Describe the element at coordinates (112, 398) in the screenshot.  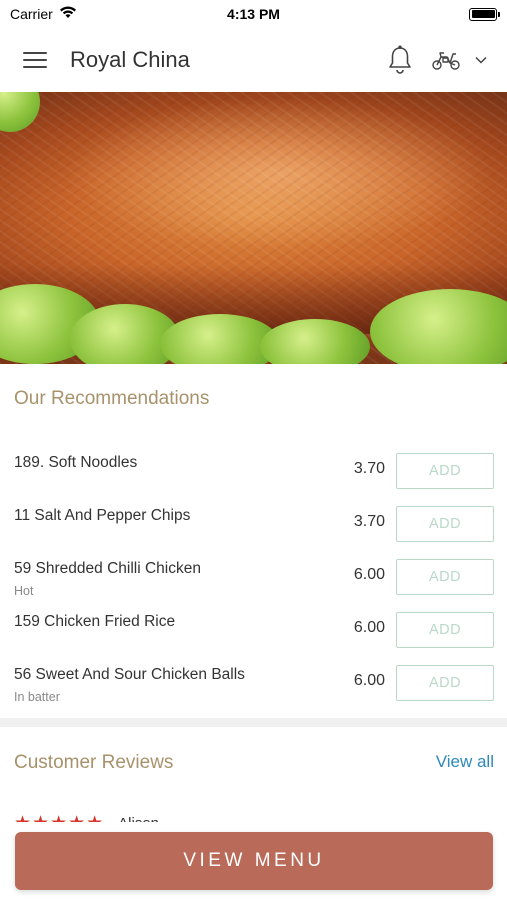
I see `recommendations-title: Our Recommendations` at that location.